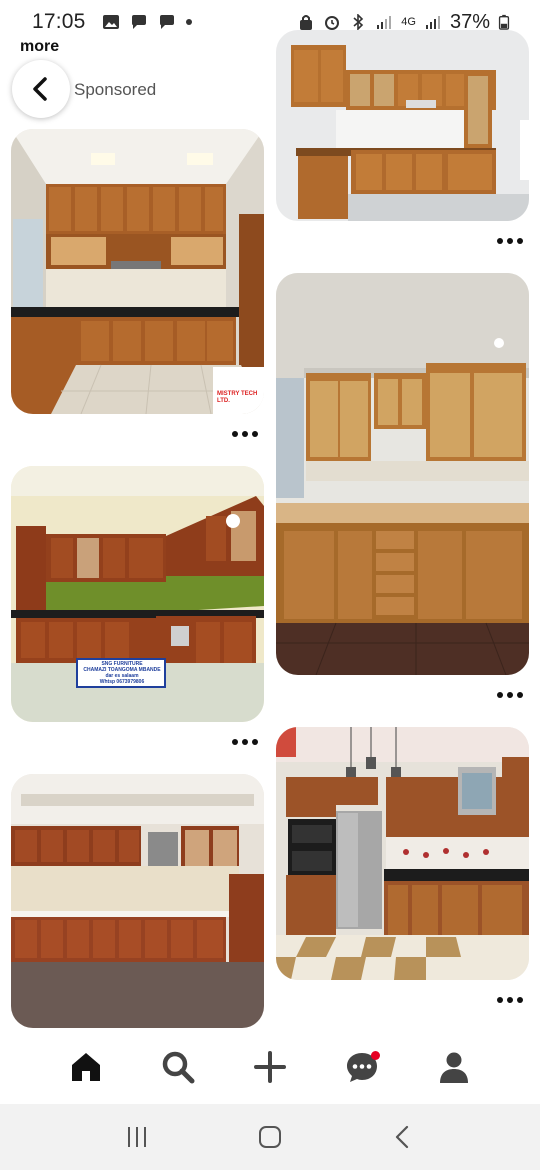 This screenshot has height=1170, width=540. I want to click on network-type: 4G, so click(408, 22).